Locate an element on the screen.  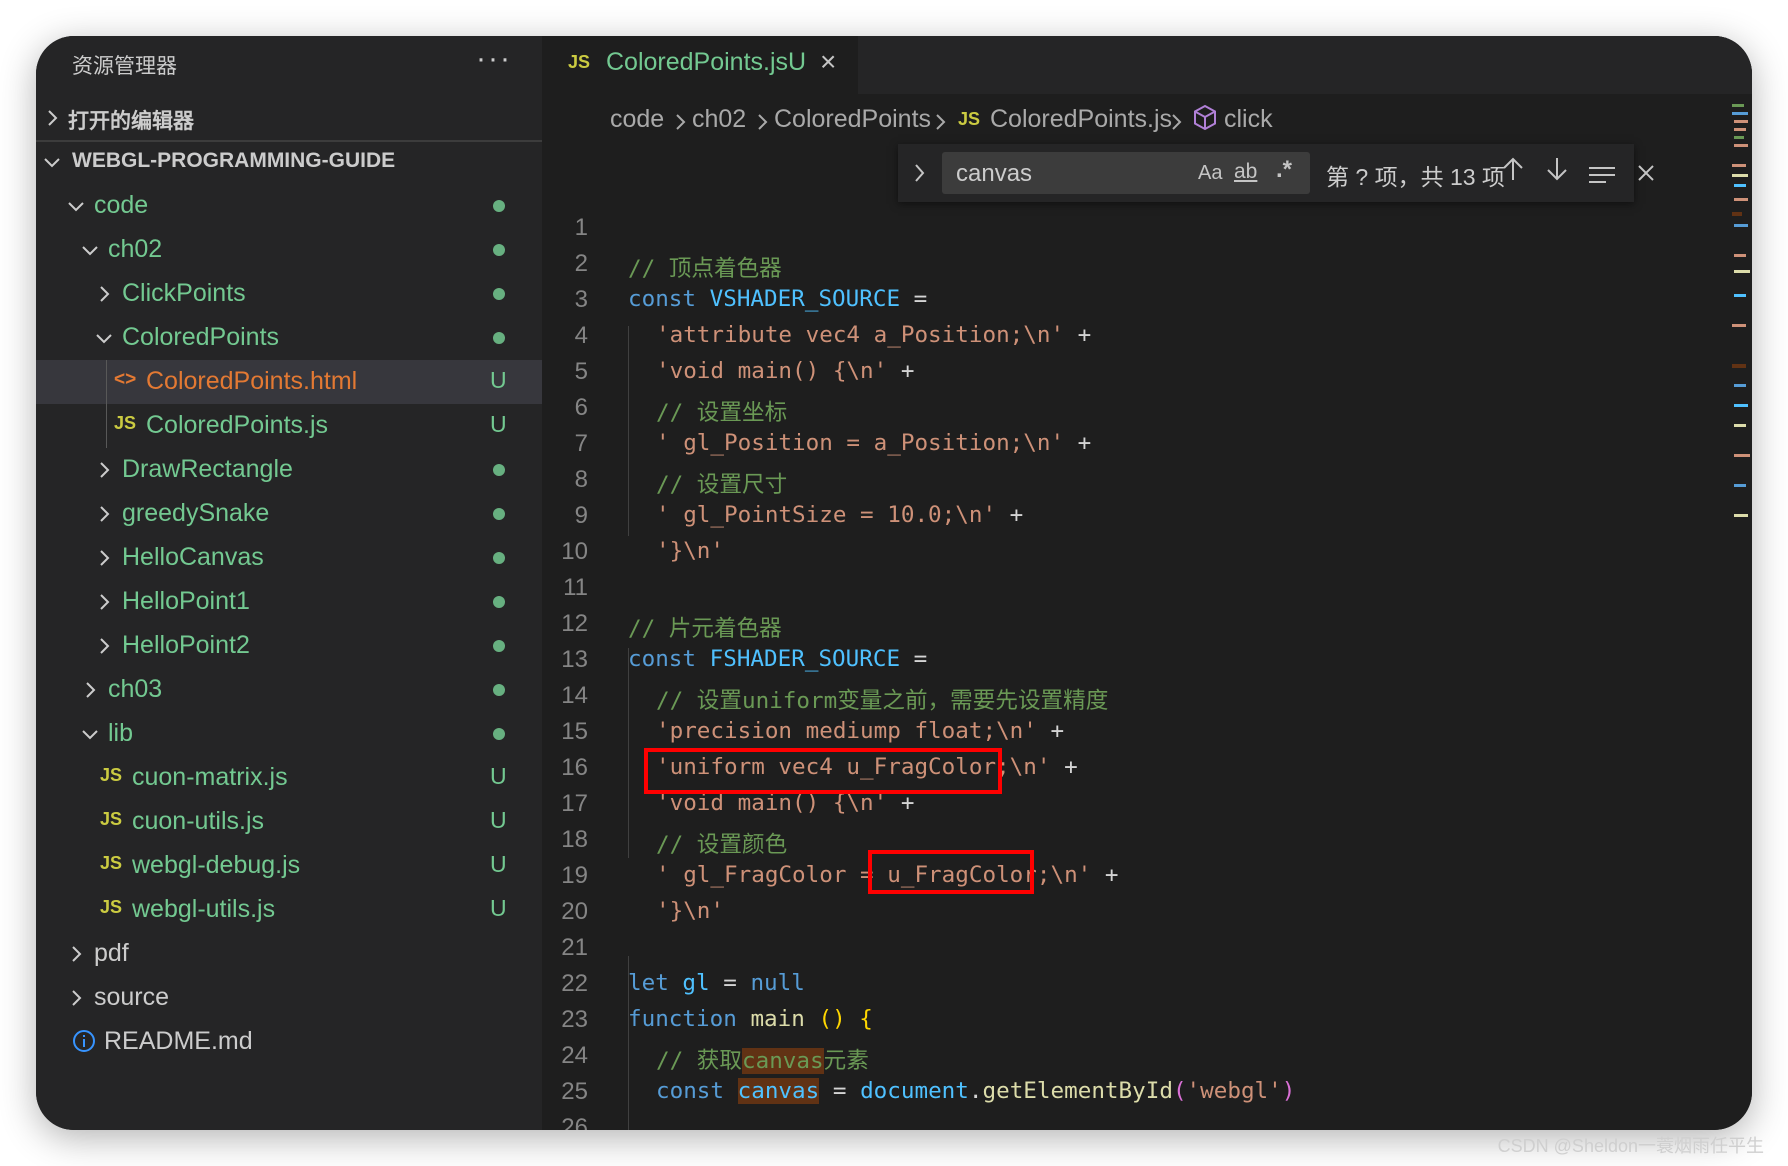
tree-item-label: HelloCanvas is located at coordinates (193, 557).